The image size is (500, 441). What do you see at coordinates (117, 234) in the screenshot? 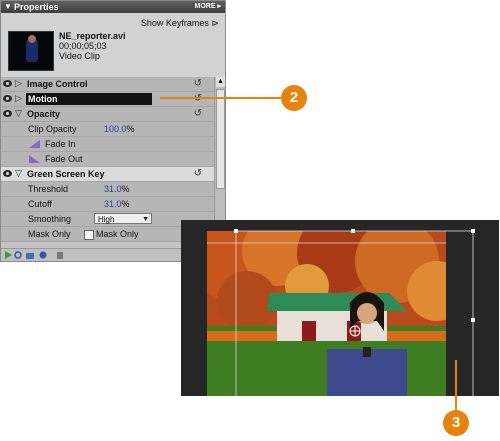
I see `checkbox-label: Mask Only` at bounding box center [117, 234].